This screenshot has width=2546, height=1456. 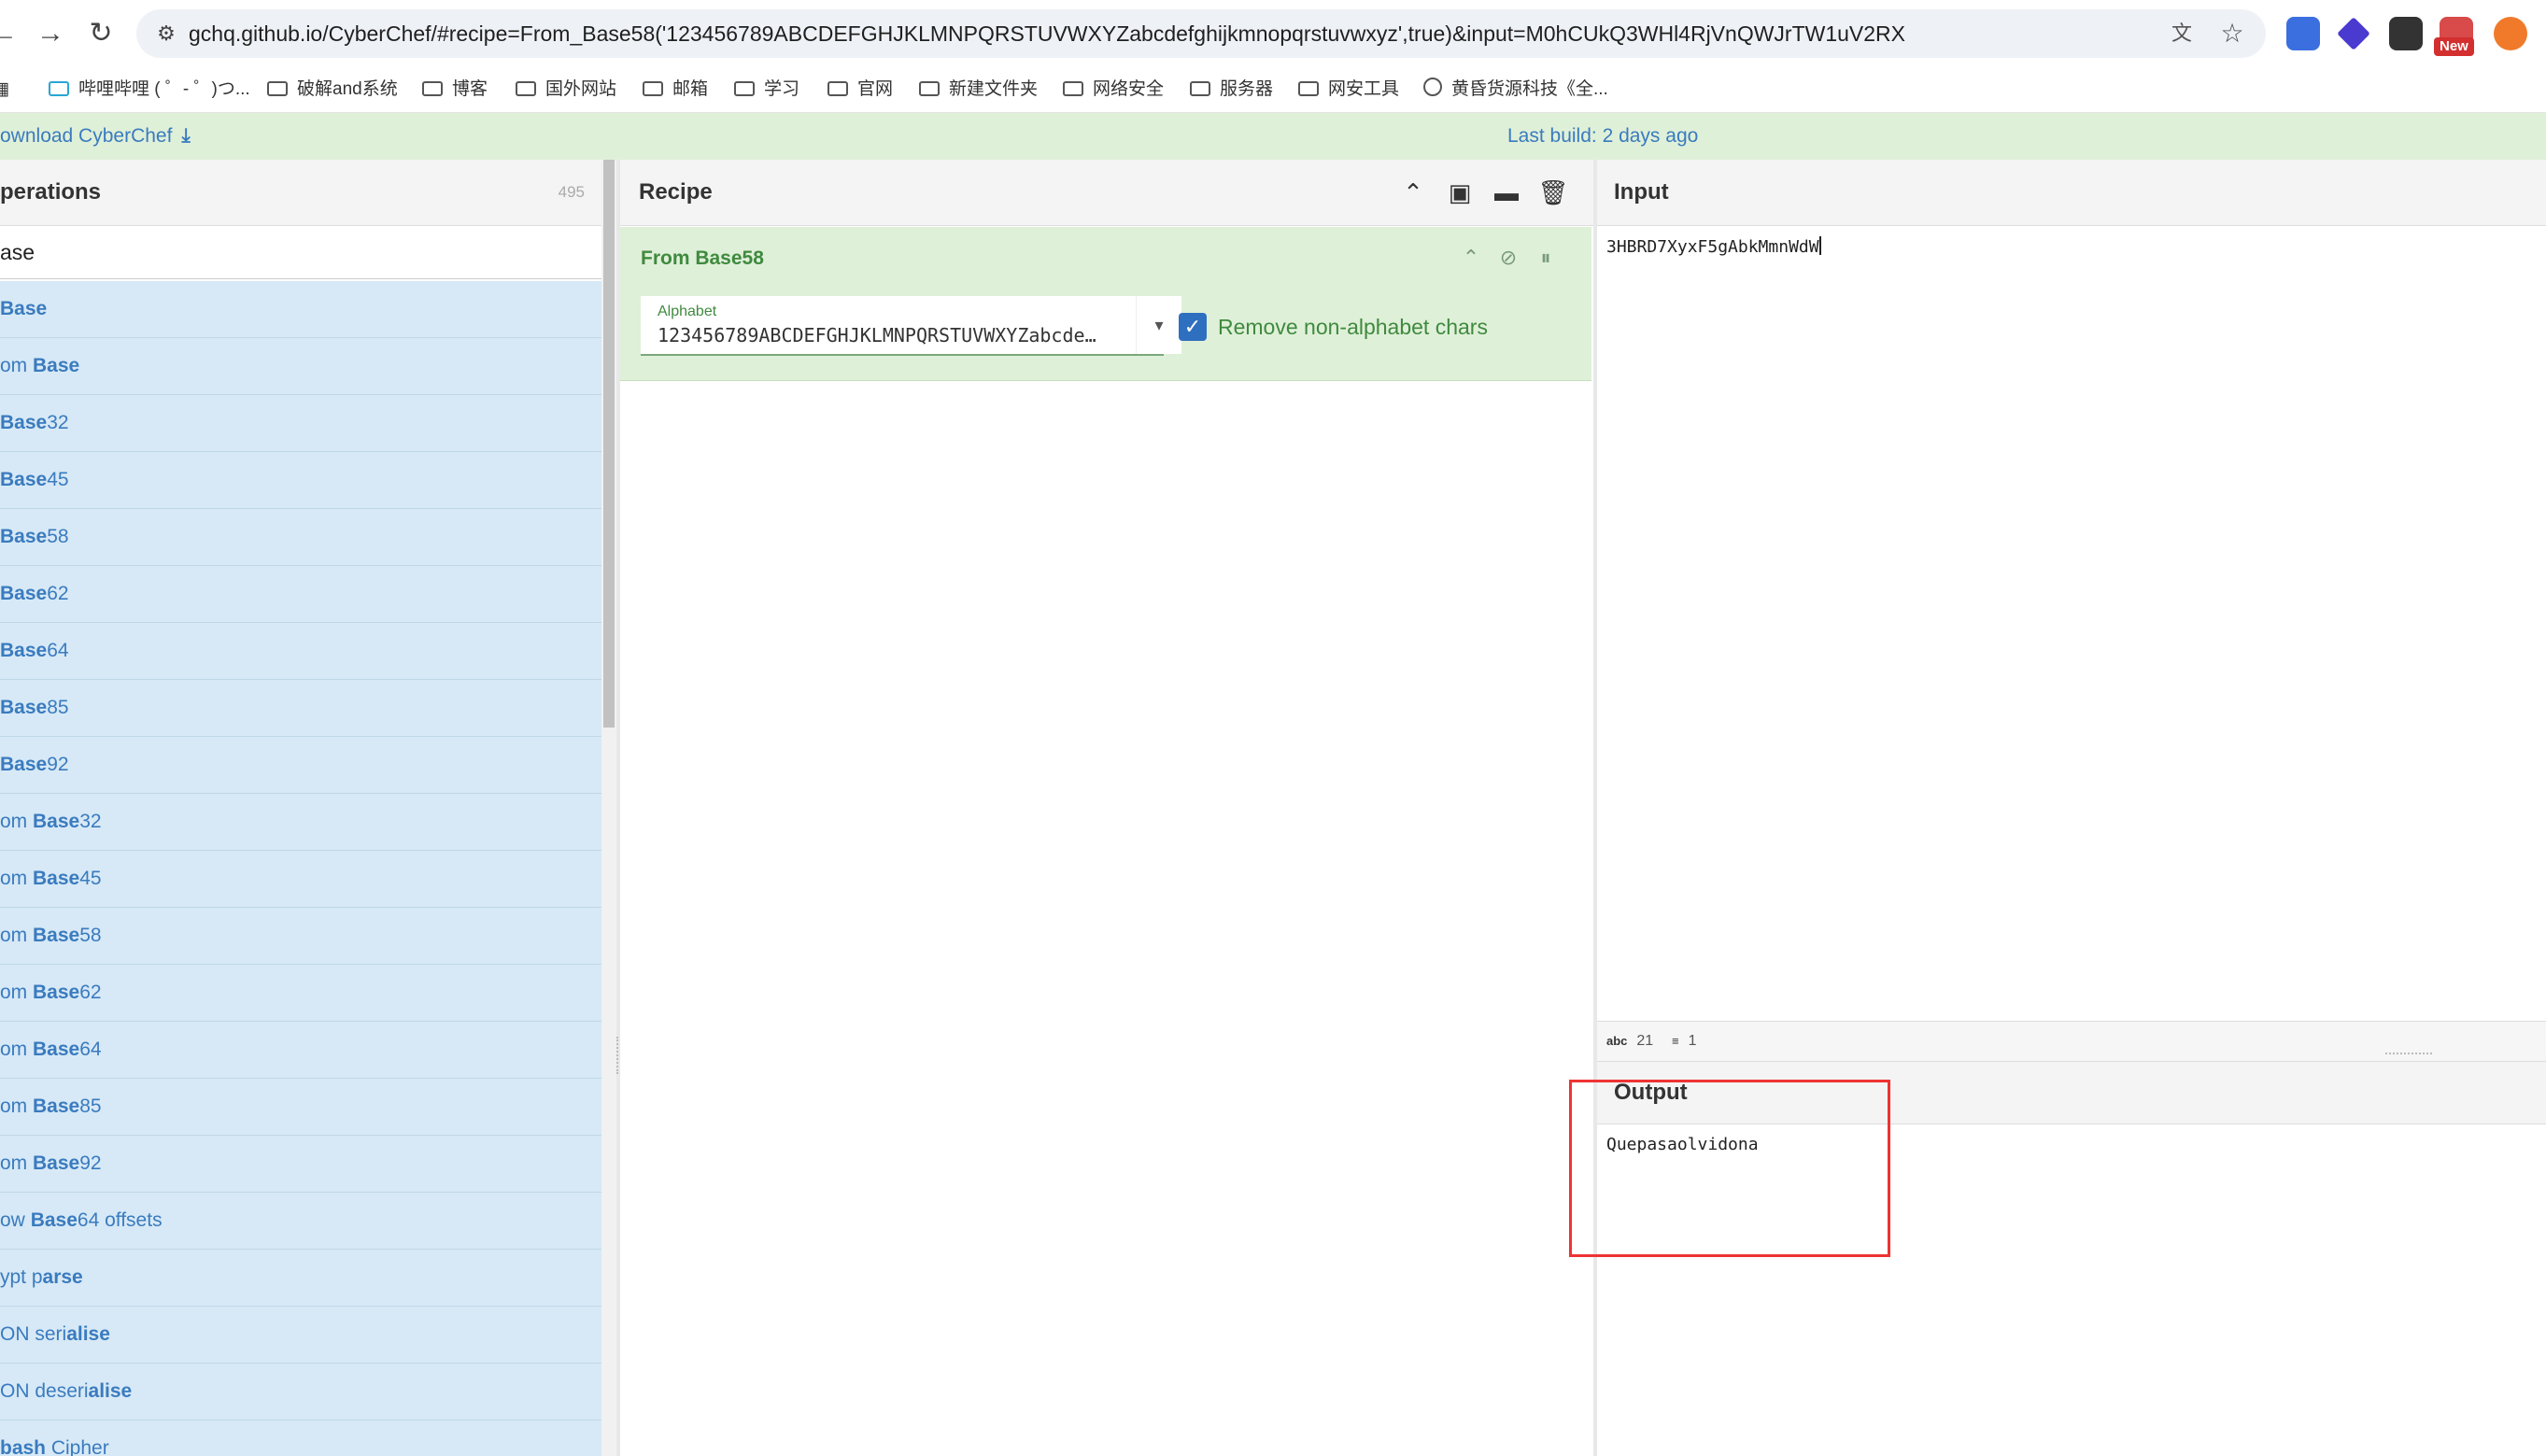 What do you see at coordinates (301, 1278) in the screenshot?
I see `operation-list-item: ypt parse` at bounding box center [301, 1278].